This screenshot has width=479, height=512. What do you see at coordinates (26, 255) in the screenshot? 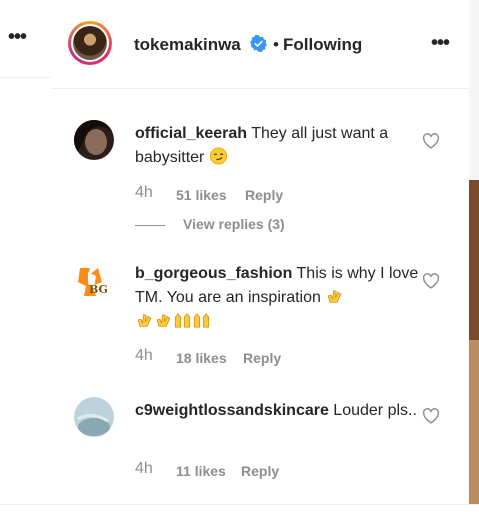
I see `previous-post-panel: •••` at bounding box center [26, 255].